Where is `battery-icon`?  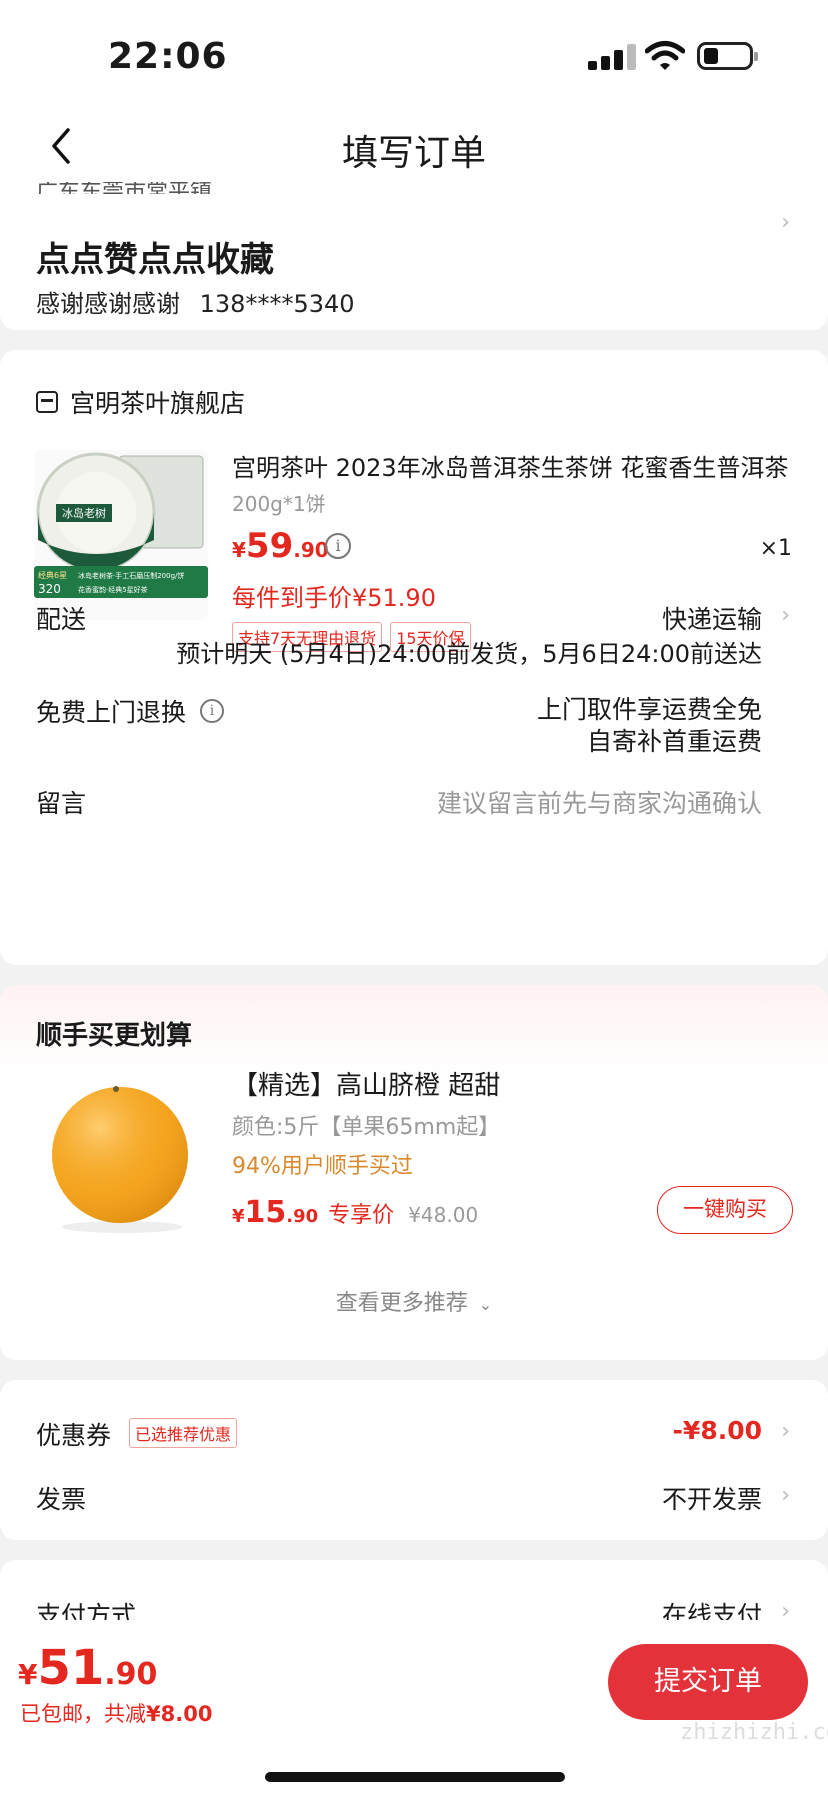 battery-icon is located at coordinates (727, 56).